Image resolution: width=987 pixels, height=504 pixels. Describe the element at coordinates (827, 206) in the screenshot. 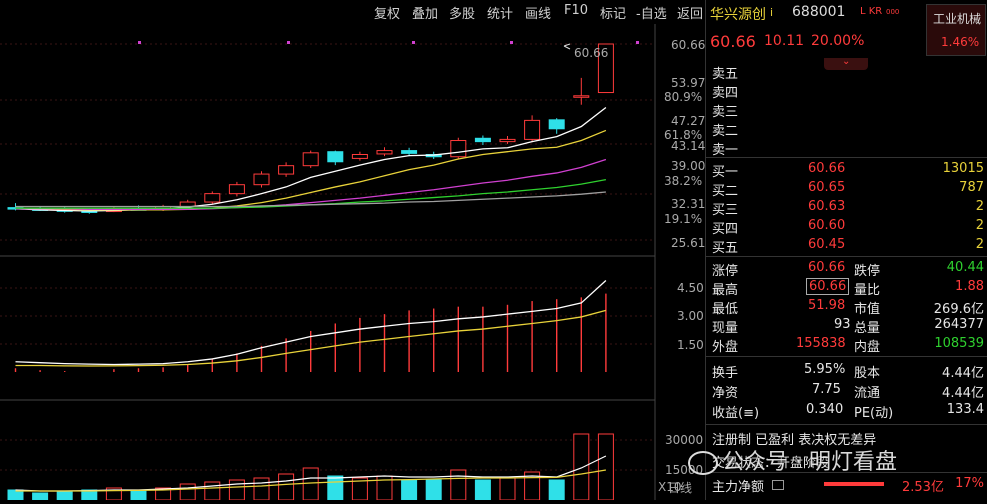

I see `buy-price: 60.63` at that location.